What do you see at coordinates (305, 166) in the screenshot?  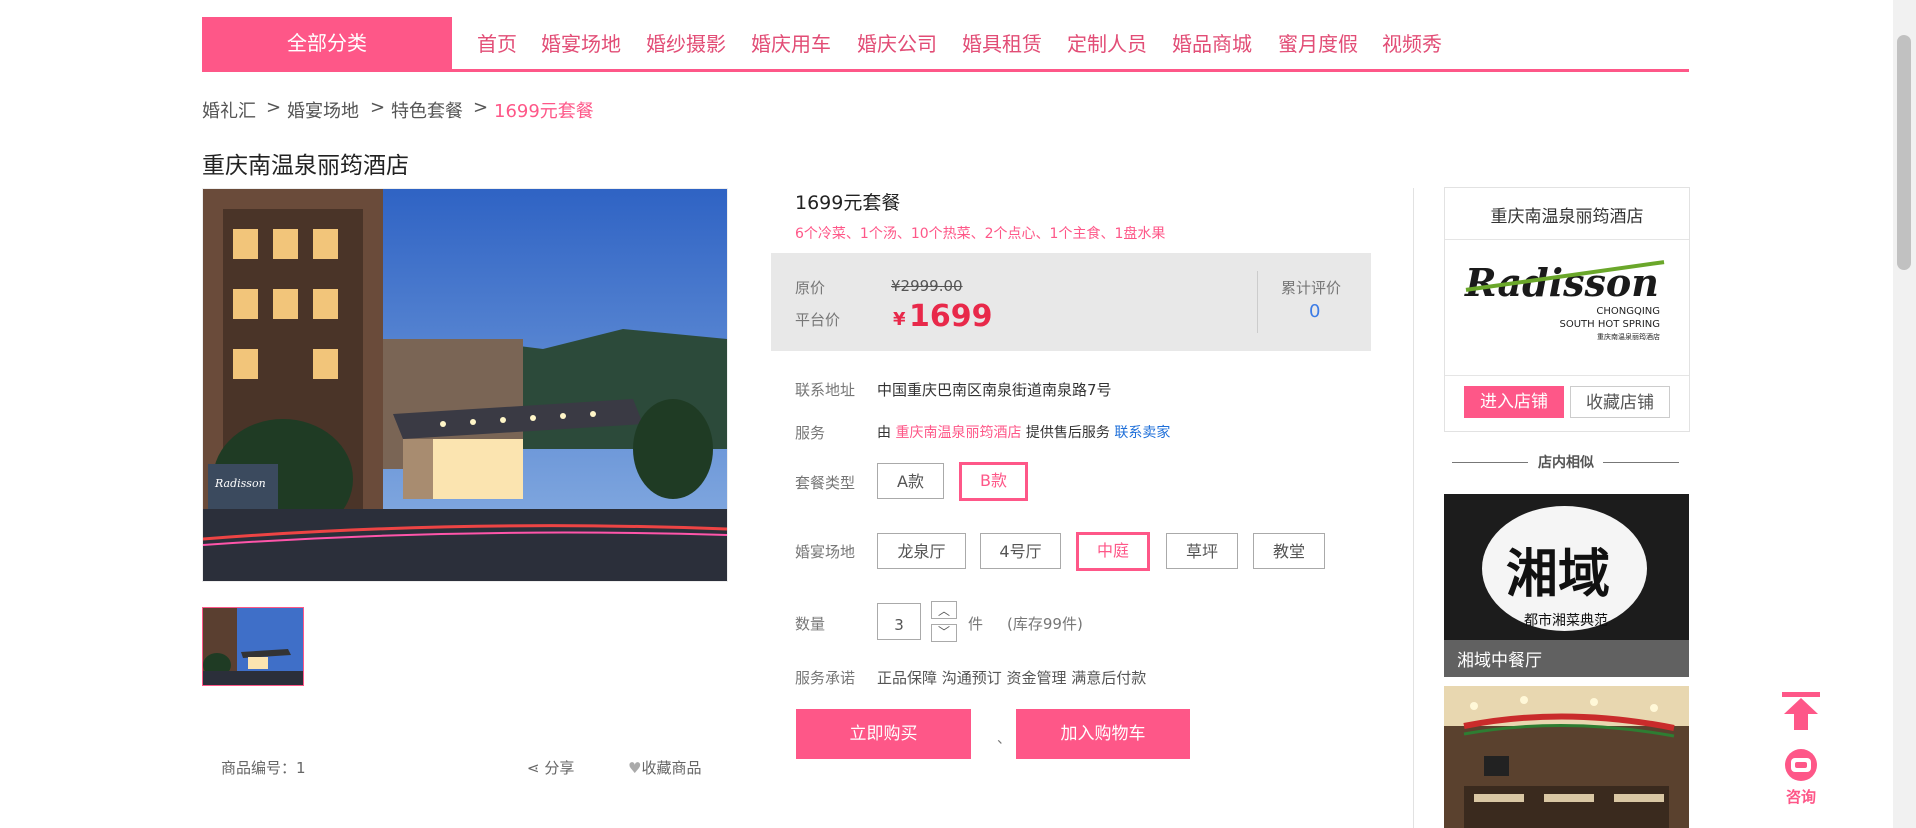 I see `page-title: 重庆南温泉丽筠酒店` at bounding box center [305, 166].